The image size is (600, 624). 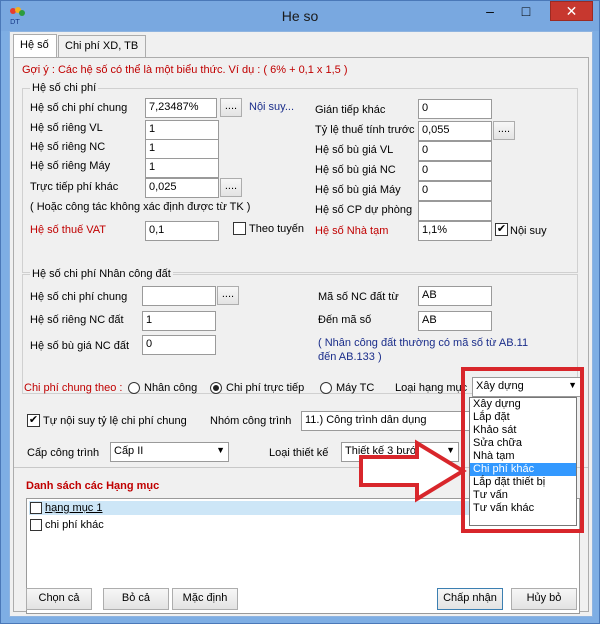 I want to click on input-rieng-nc-dat: 1, so click(x=179, y=321).